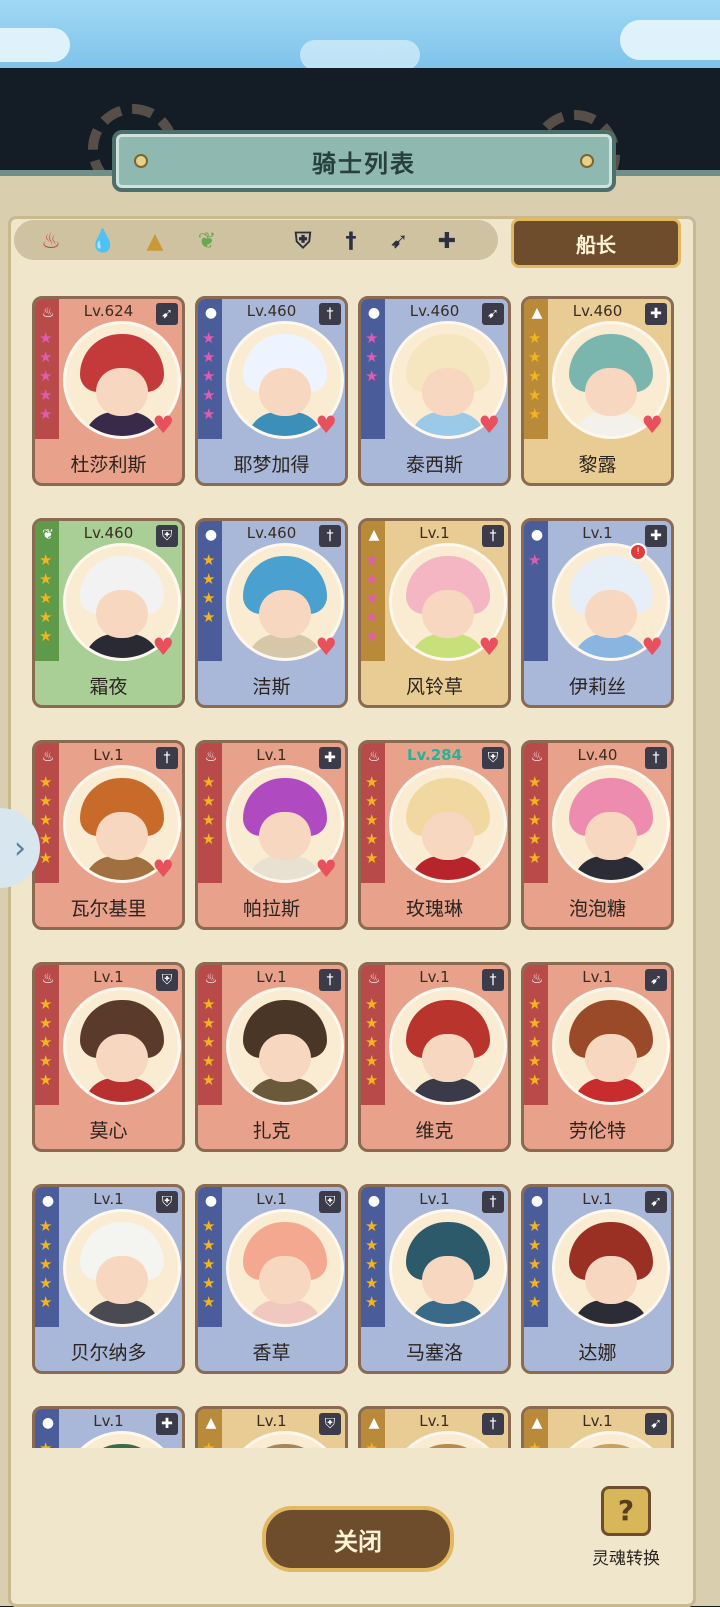  What do you see at coordinates (626, 1511) in the screenshot?
I see `question-scroll-icon: ?` at bounding box center [626, 1511].